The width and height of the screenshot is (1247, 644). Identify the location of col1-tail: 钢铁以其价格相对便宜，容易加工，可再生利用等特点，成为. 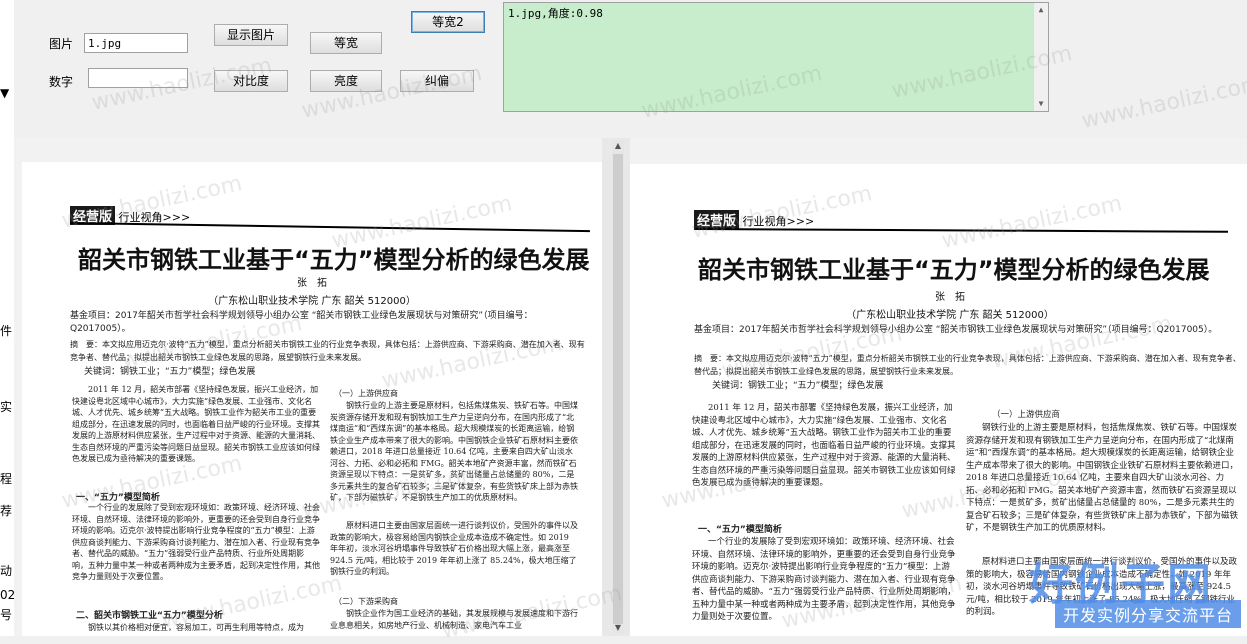
(196, 627).